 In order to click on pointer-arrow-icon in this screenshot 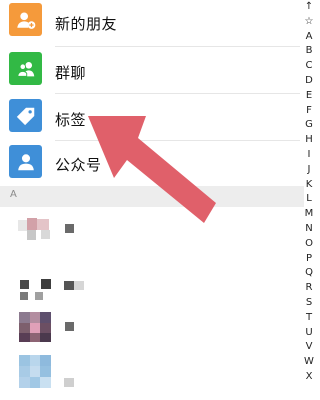, I will do `click(152, 169)`.